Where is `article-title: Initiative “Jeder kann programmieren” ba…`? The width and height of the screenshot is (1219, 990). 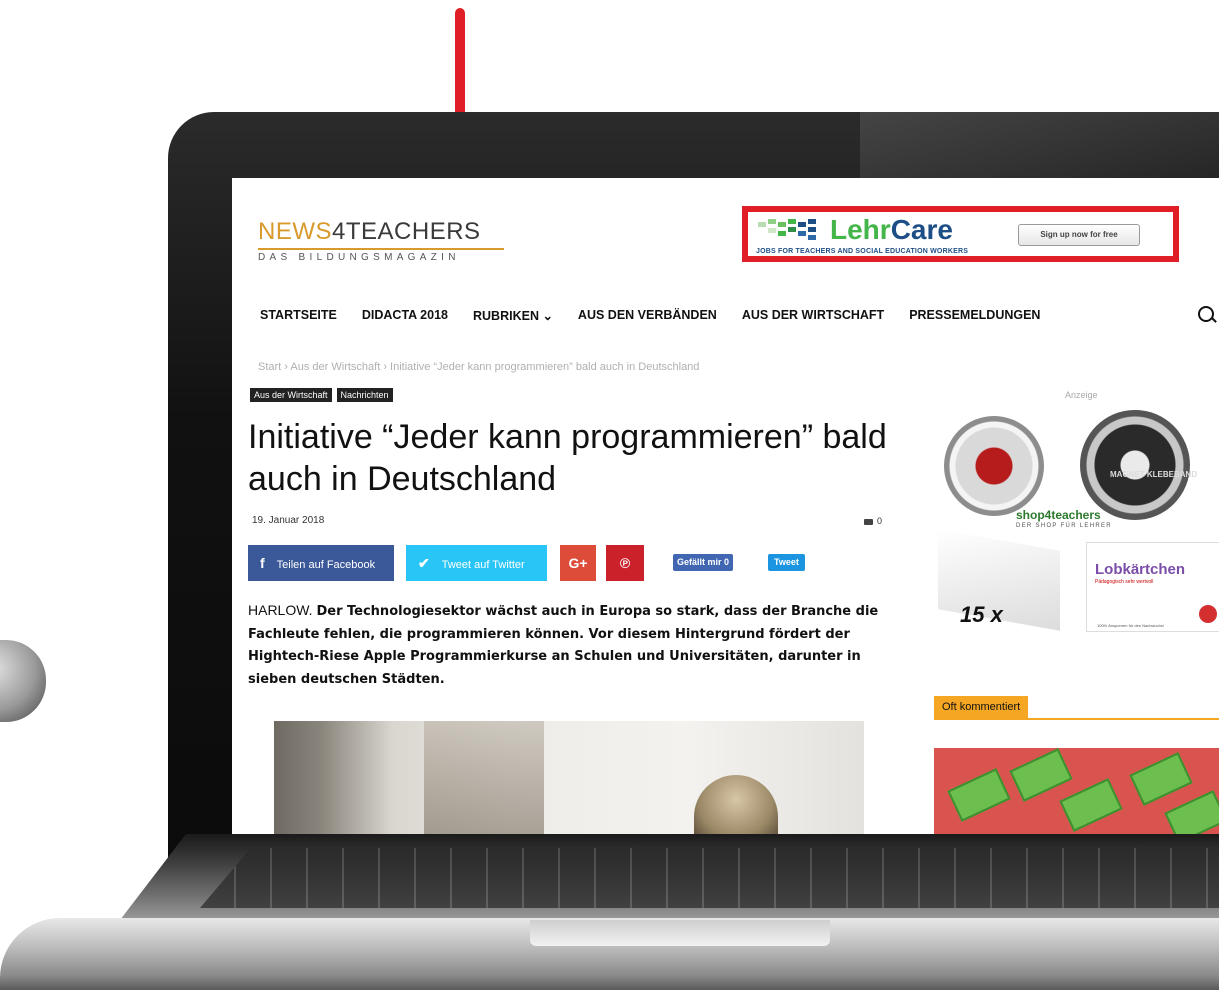
article-title: Initiative “Jeder kann programmieren” ba… is located at coordinates (567, 458).